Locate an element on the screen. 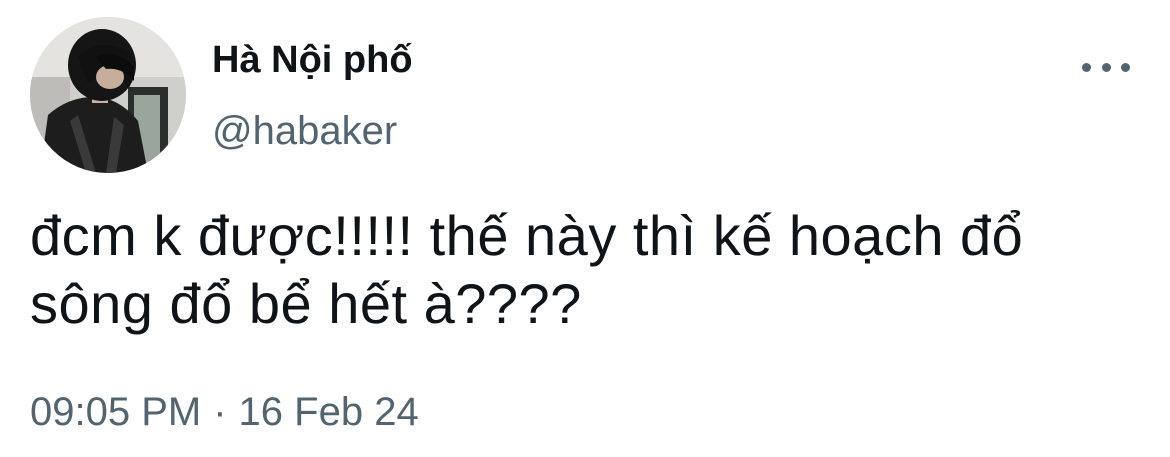  user-handle: @habaker is located at coordinates (304, 131).